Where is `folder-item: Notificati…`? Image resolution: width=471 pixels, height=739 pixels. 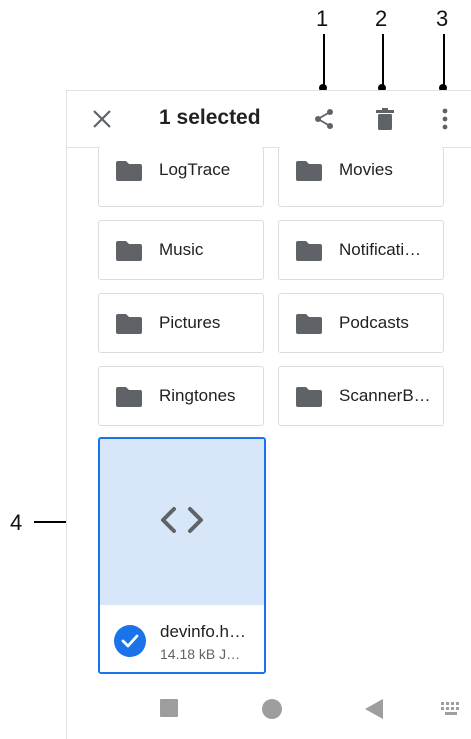 folder-item: Notificati… is located at coordinates (361, 250).